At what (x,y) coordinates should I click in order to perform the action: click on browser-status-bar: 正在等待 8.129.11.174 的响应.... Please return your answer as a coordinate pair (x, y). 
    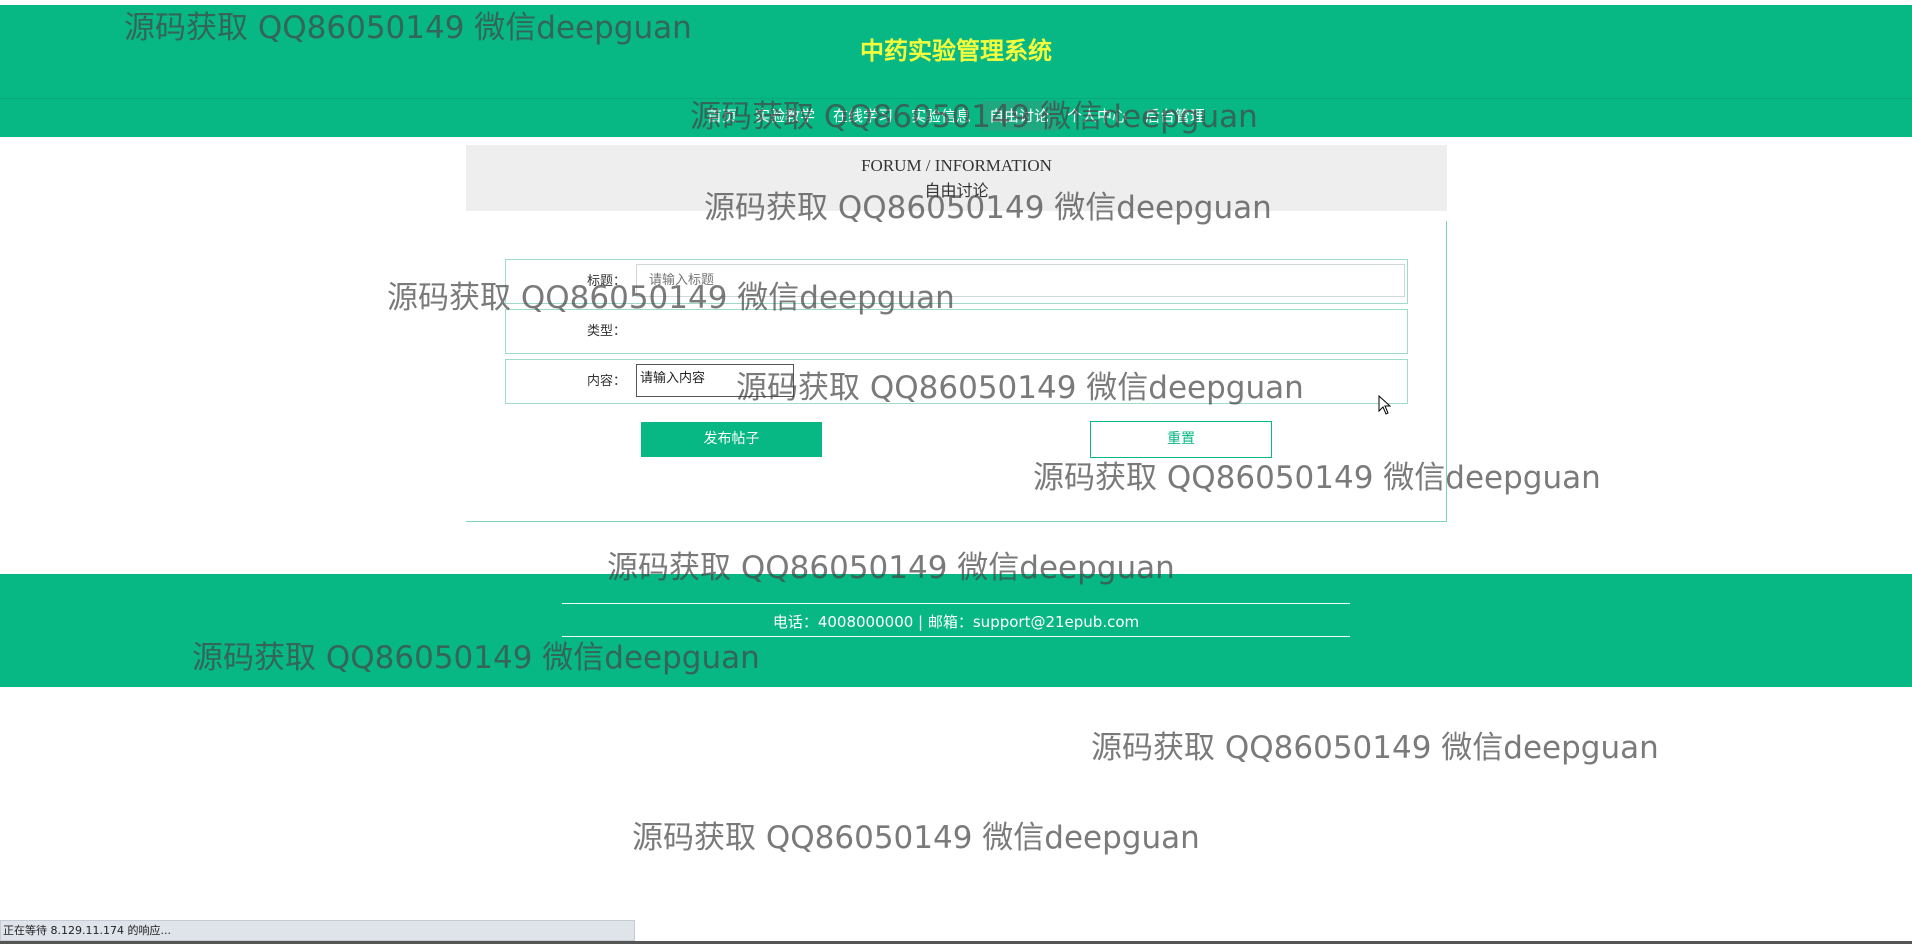
    Looking at the image, I should click on (317, 930).